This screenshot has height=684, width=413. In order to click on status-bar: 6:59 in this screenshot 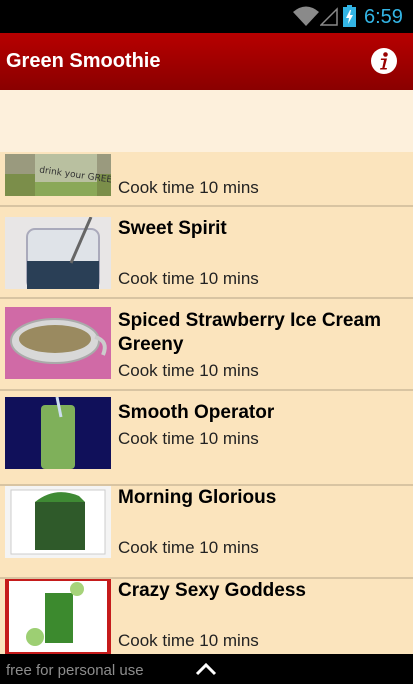, I will do `click(206, 16)`.